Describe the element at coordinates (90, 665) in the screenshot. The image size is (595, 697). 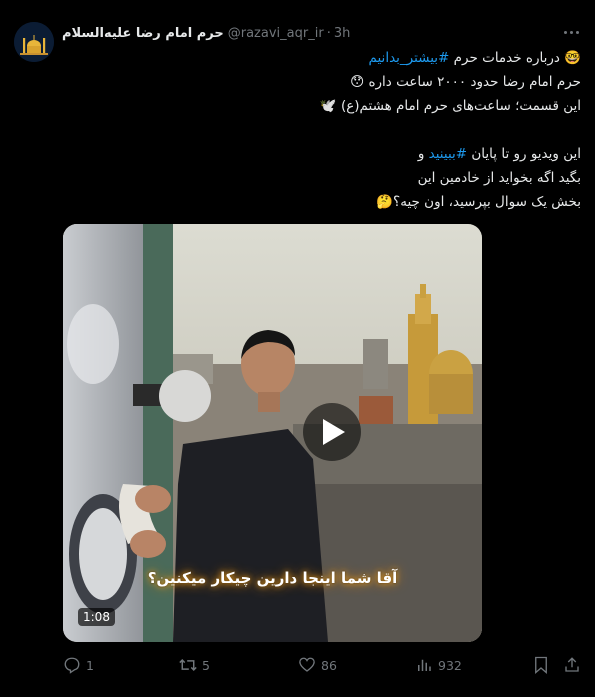
I see `reply-count: 1` at that location.